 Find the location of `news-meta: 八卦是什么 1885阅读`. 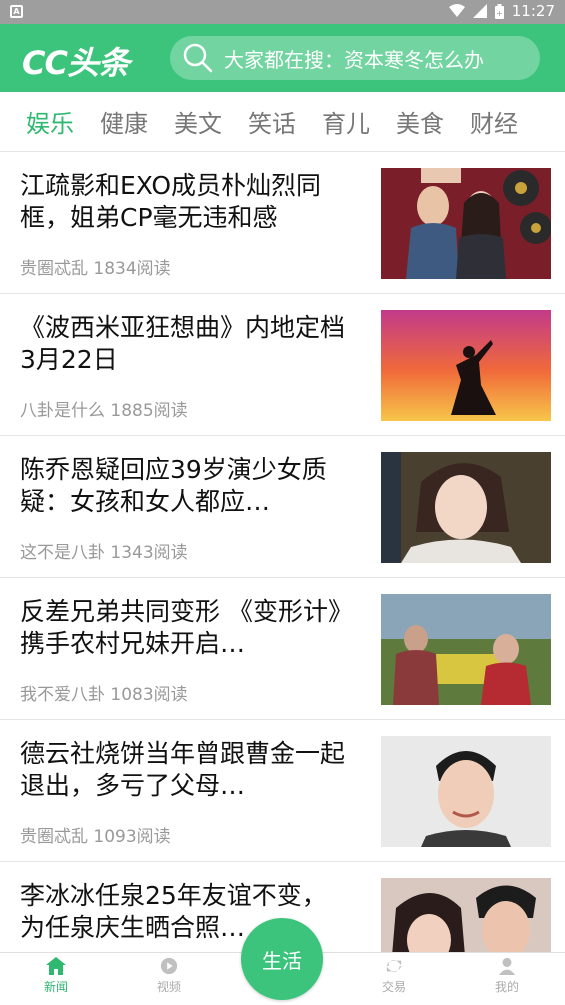

news-meta: 八卦是什么 1885阅读 is located at coordinates (104, 408).